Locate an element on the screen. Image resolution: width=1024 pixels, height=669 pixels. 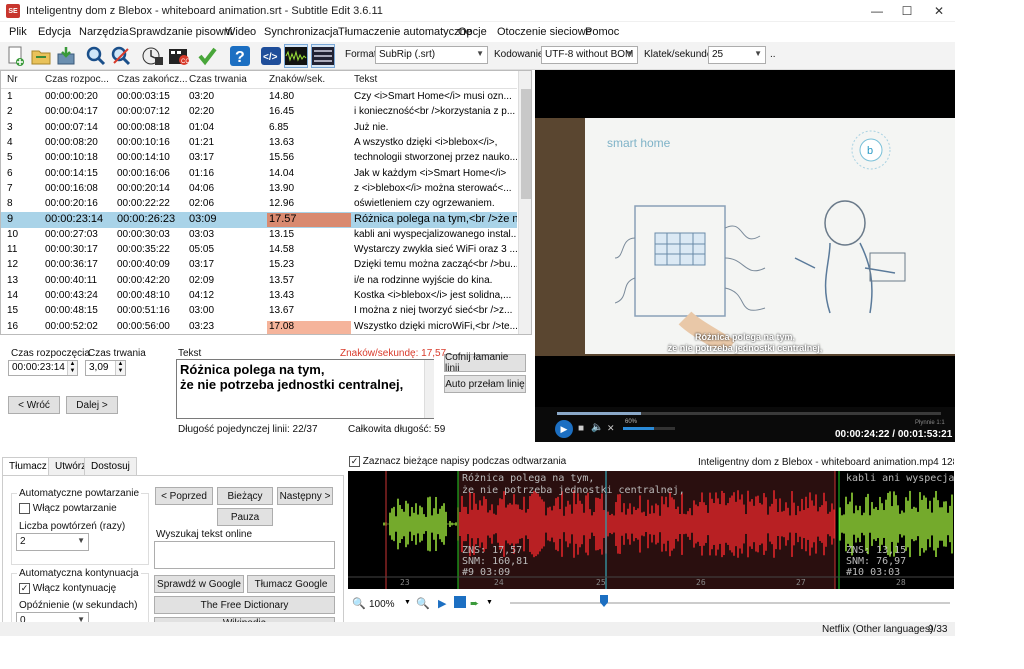
repeat-count-dropdown: 2 ▼ is located at coordinates (52, 542).